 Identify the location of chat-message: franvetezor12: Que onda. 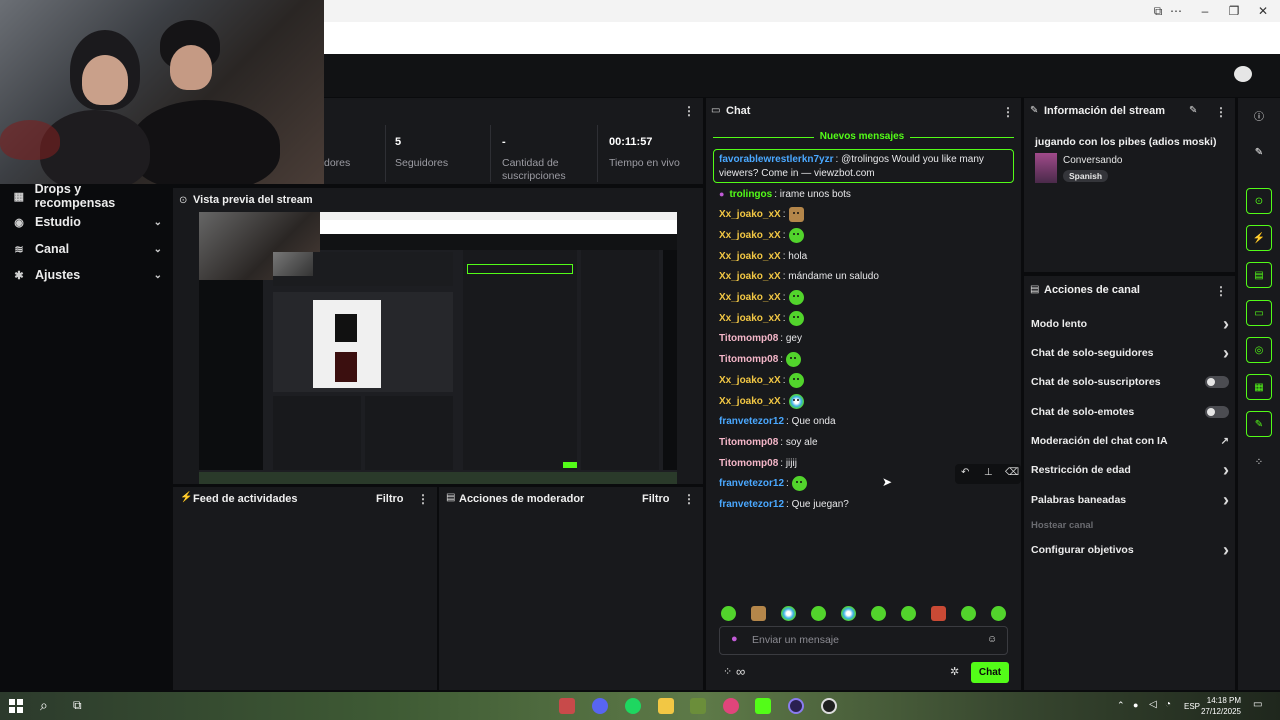
(777, 422).